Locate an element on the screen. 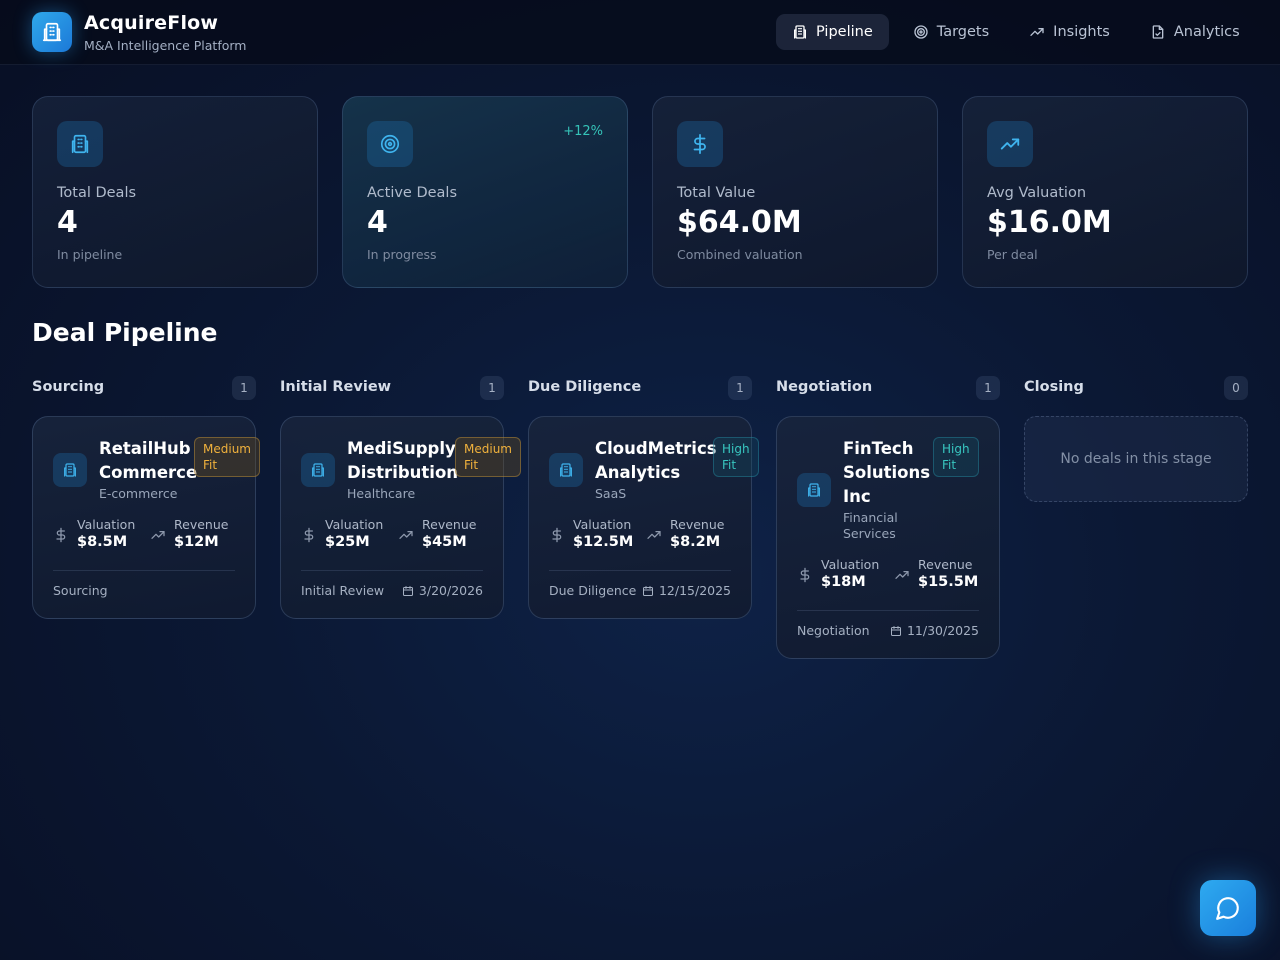 The height and width of the screenshot is (960, 1280). nav-insights-label: Insights is located at coordinates (1081, 32).